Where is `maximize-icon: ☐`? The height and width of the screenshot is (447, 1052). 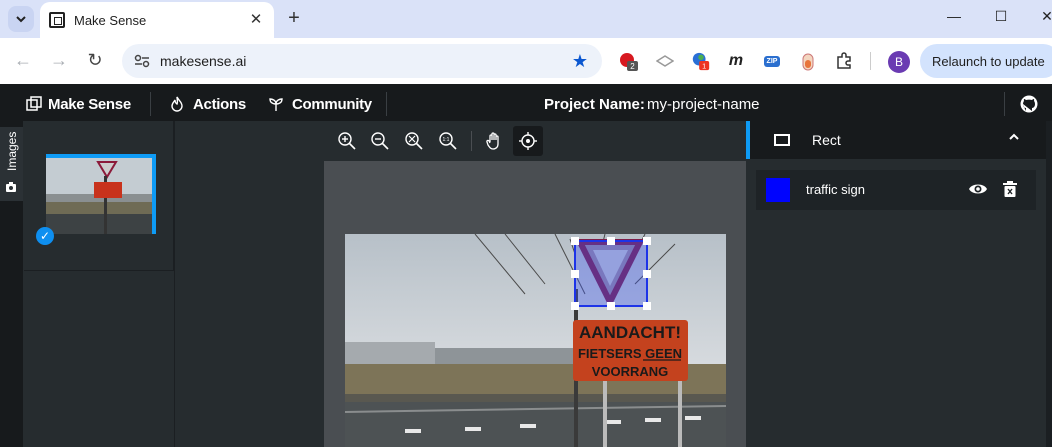 maximize-icon: ☐ is located at coordinates (1001, 16).